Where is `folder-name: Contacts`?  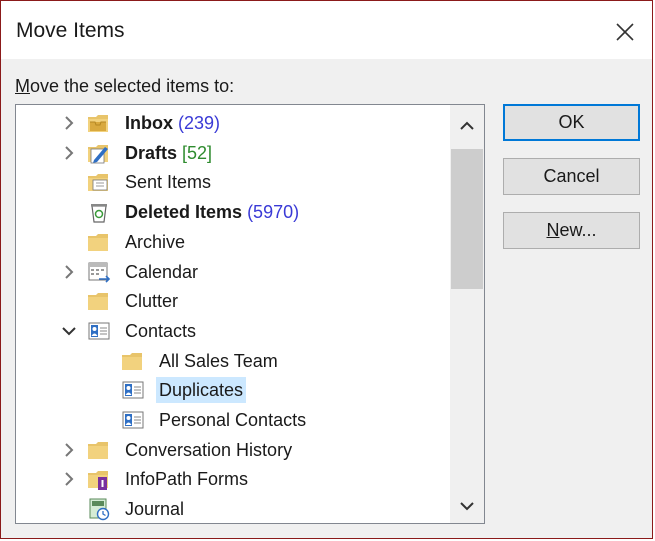 folder-name: Contacts is located at coordinates (161, 330).